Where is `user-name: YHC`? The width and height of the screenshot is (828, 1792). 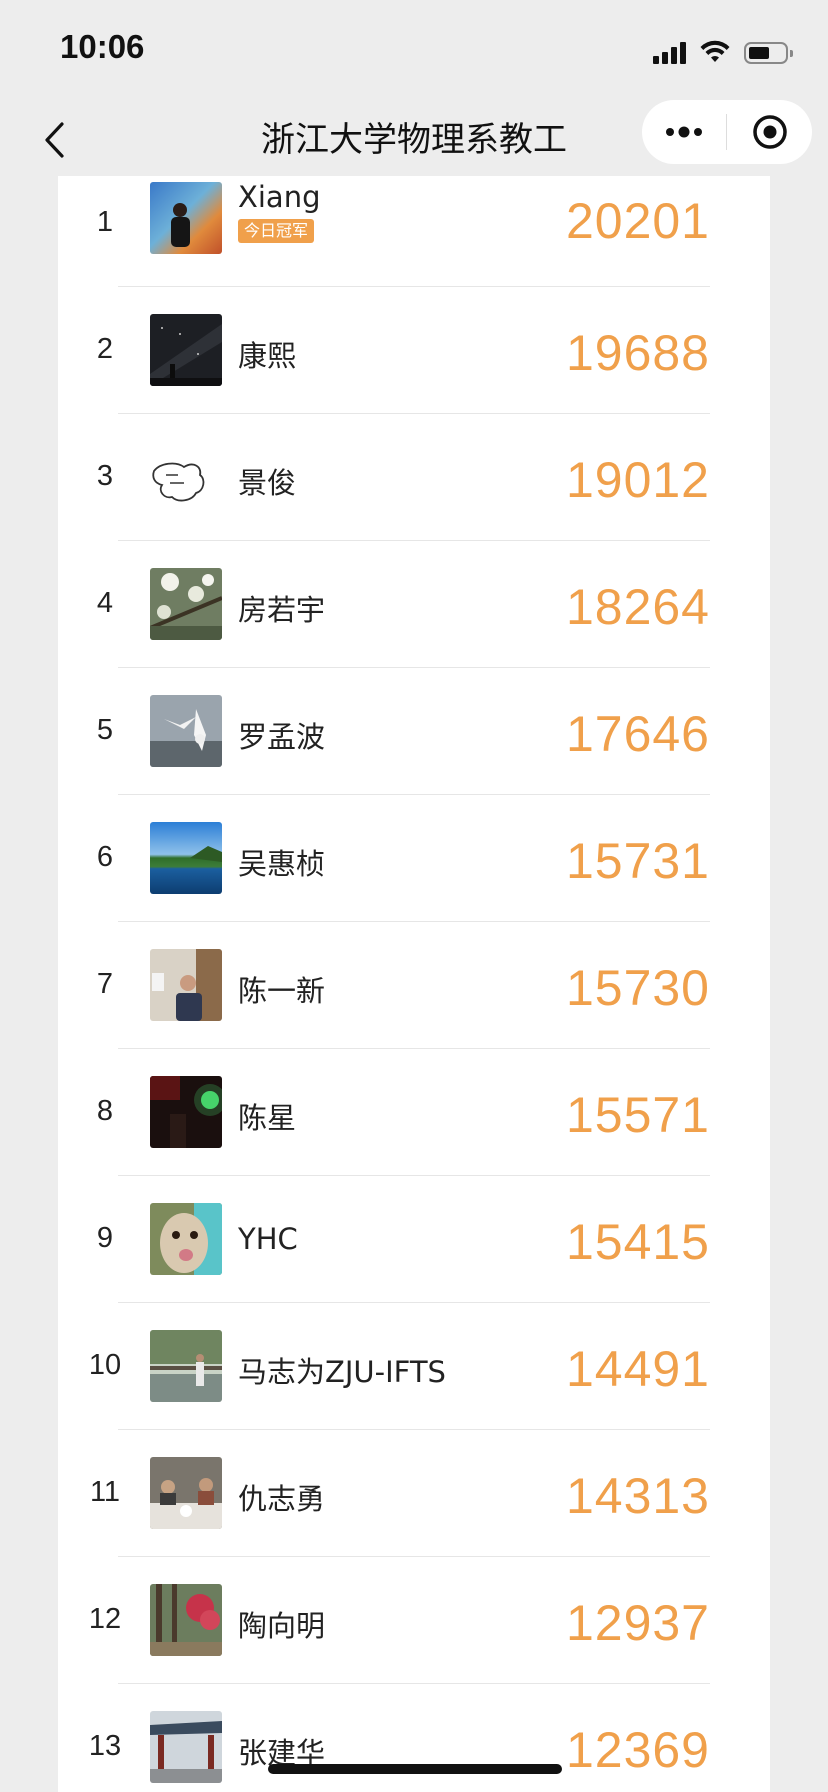
user-name: YHC is located at coordinates (268, 1239).